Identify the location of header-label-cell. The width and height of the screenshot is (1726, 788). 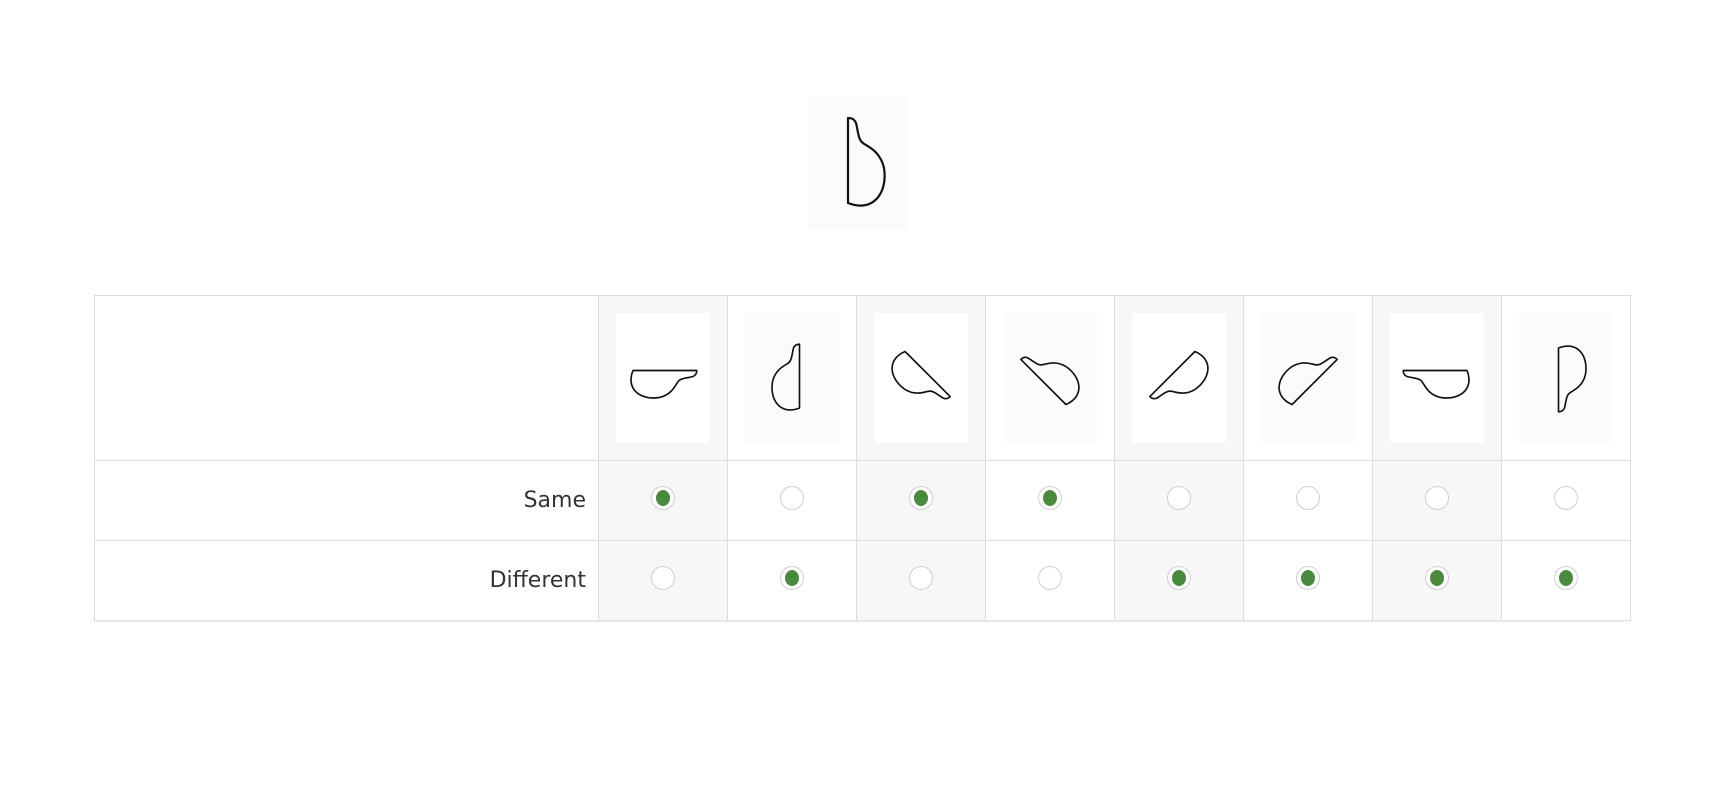
(346, 378).